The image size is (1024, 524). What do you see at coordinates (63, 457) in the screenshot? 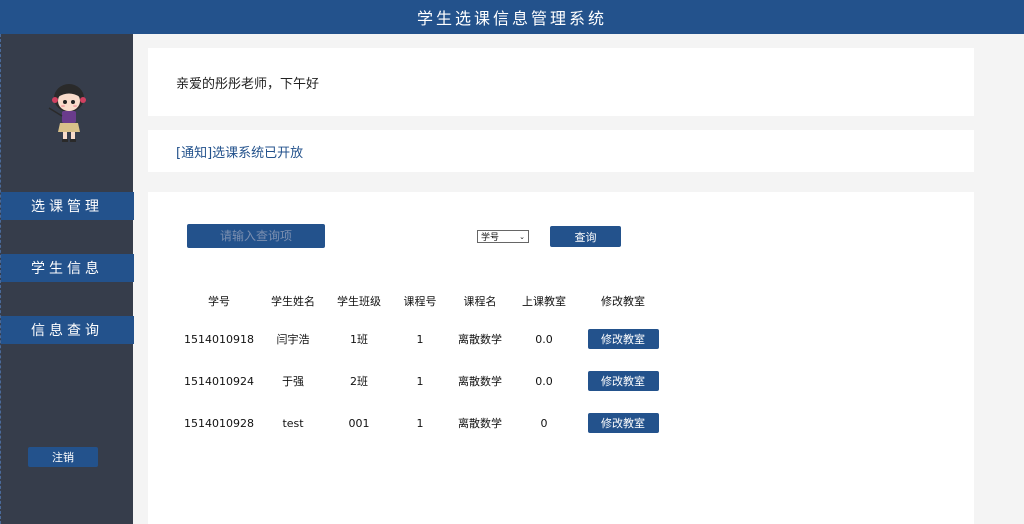
I see `logout-button: 注销` at bounding box center [63, 457].